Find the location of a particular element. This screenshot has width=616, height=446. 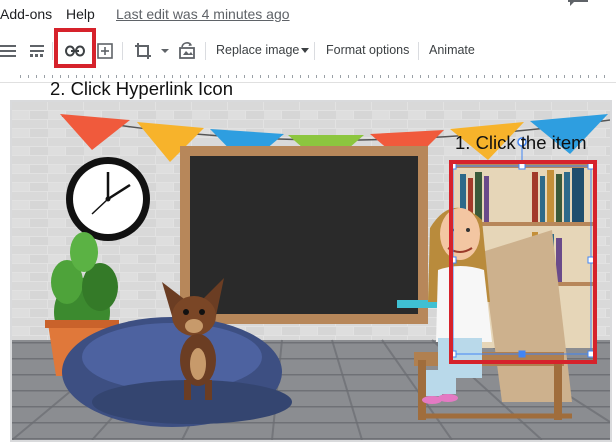

resize-handle is located at coordinates (522, 354).